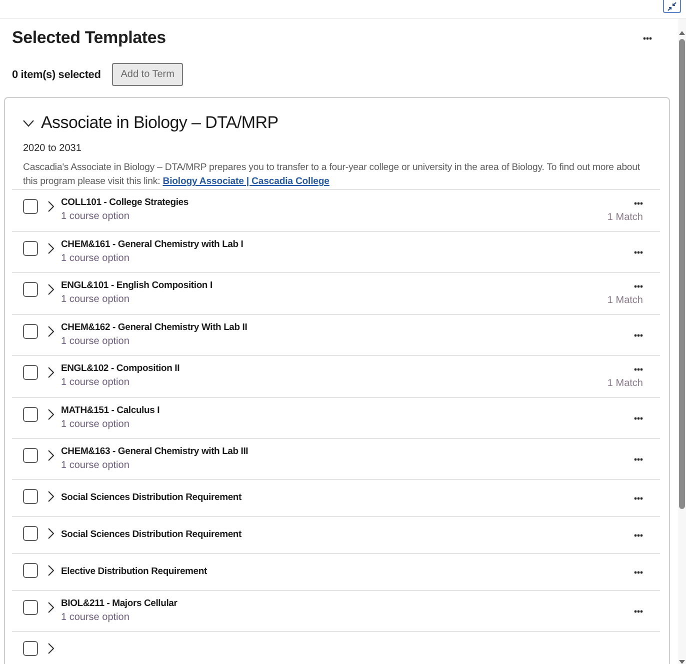 This screenshot has width=686, height=664. What do you see at coordinates (119, 604) in the screenshot?
I see `requirement-title: BIOL&211 - Majors Cellular` at bounding box center [119, 604].